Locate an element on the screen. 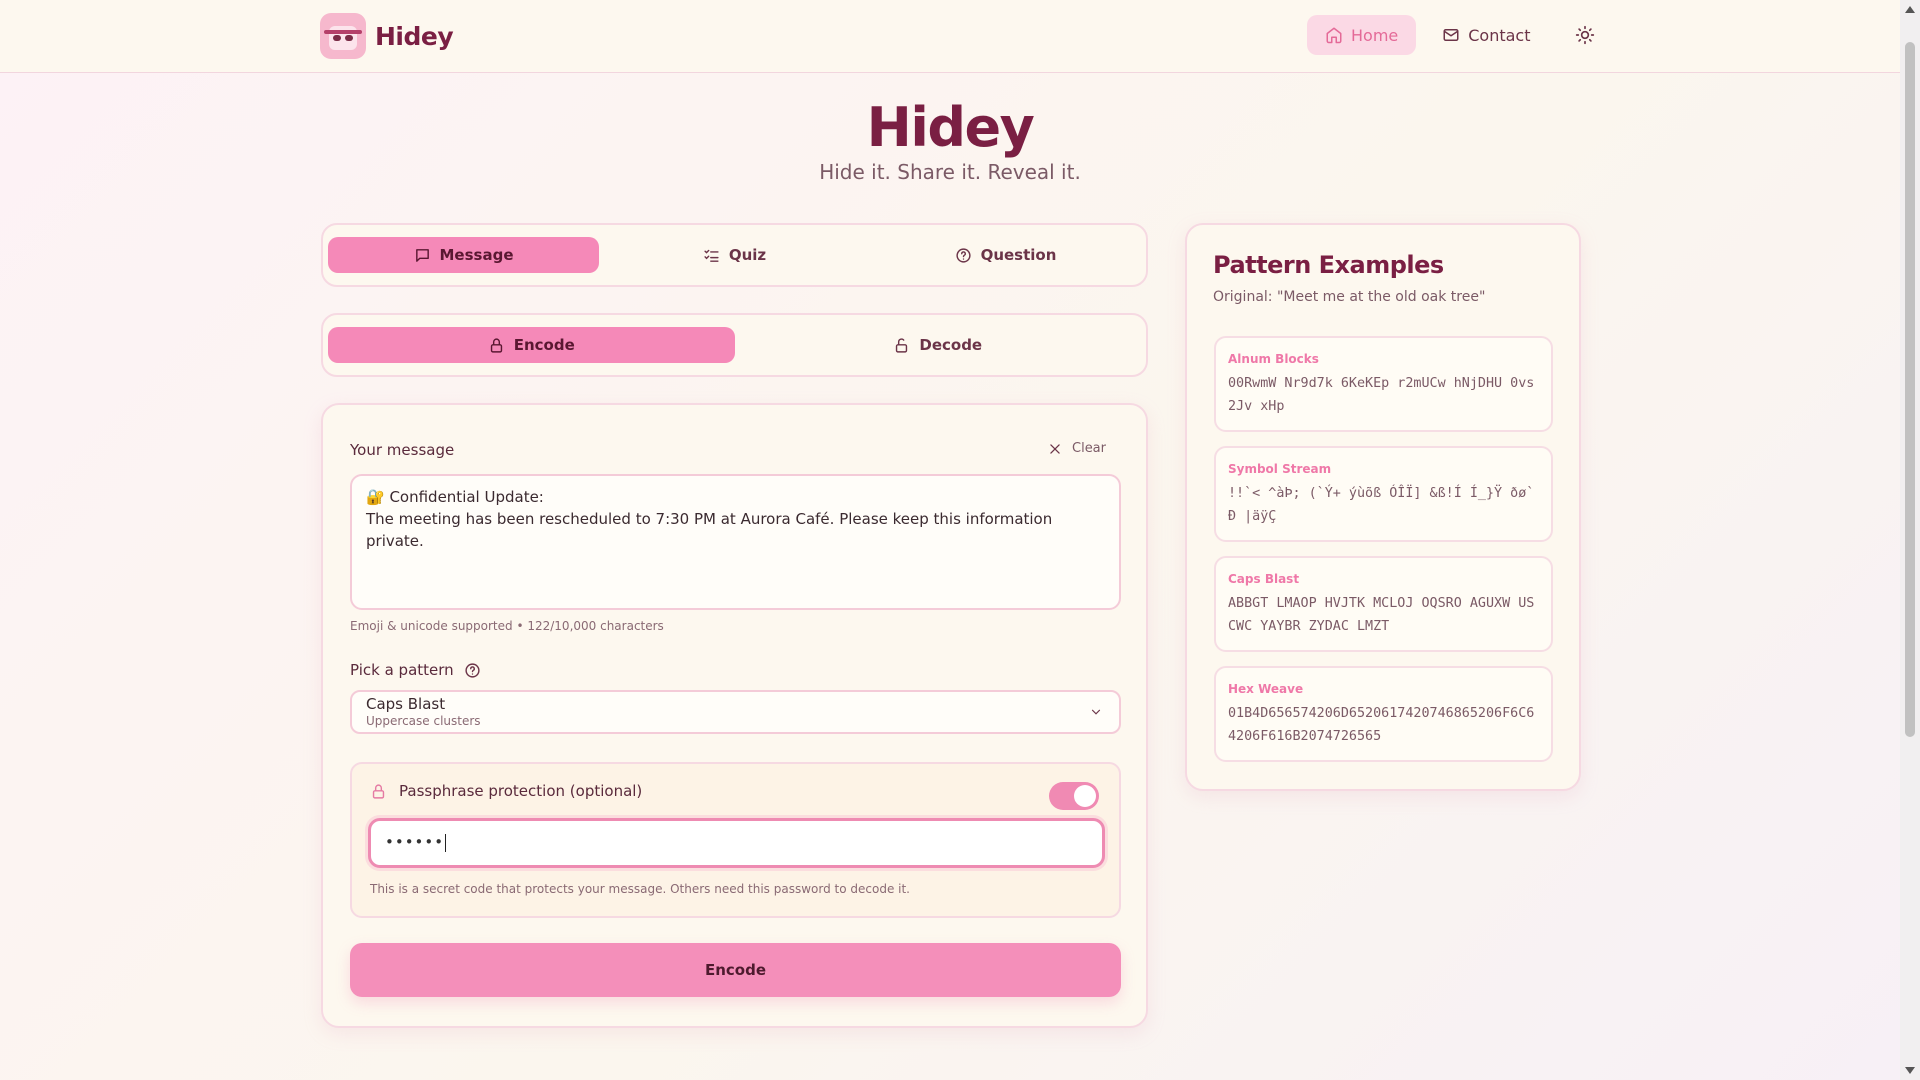 Image resolution: width=1920 pixels, height=1080 pixels. tab-question: Question is located at coordinates (1005, 255).